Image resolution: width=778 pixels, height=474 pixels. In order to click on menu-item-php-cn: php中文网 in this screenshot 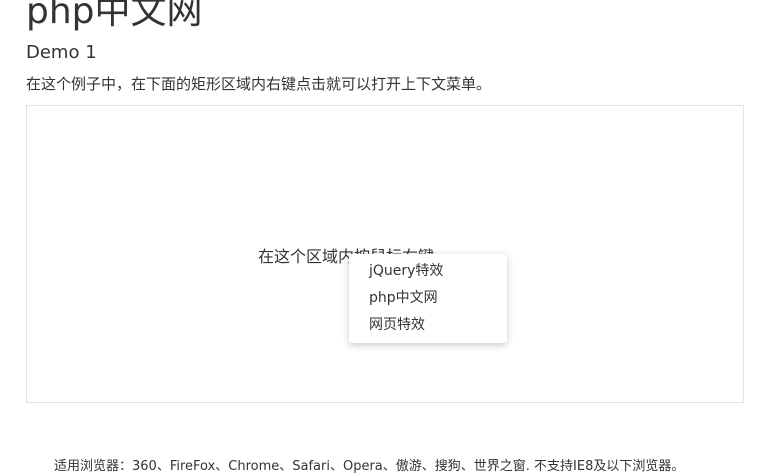, I will do `click(428, 298)`.